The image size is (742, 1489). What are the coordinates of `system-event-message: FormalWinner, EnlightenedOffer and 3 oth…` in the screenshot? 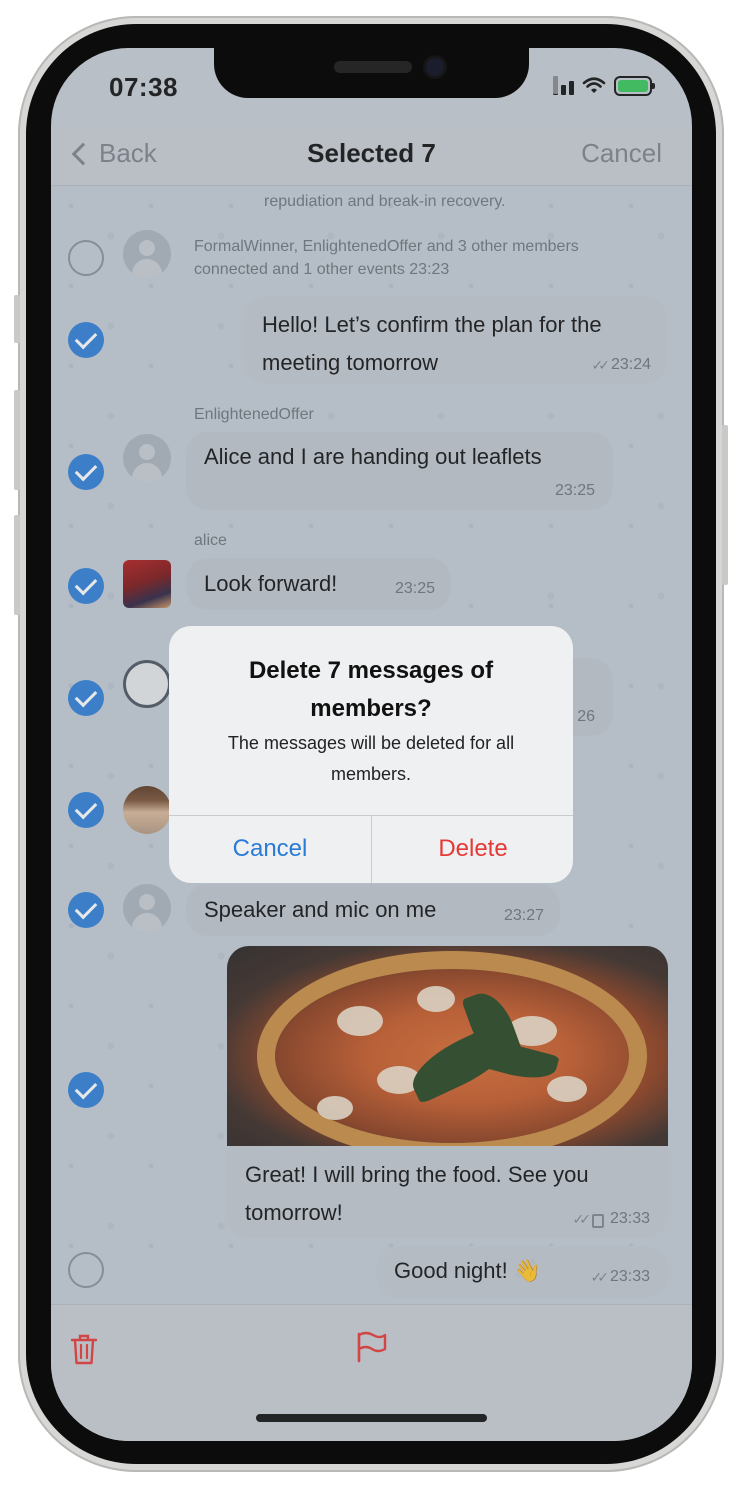 It's located at (386, 258).